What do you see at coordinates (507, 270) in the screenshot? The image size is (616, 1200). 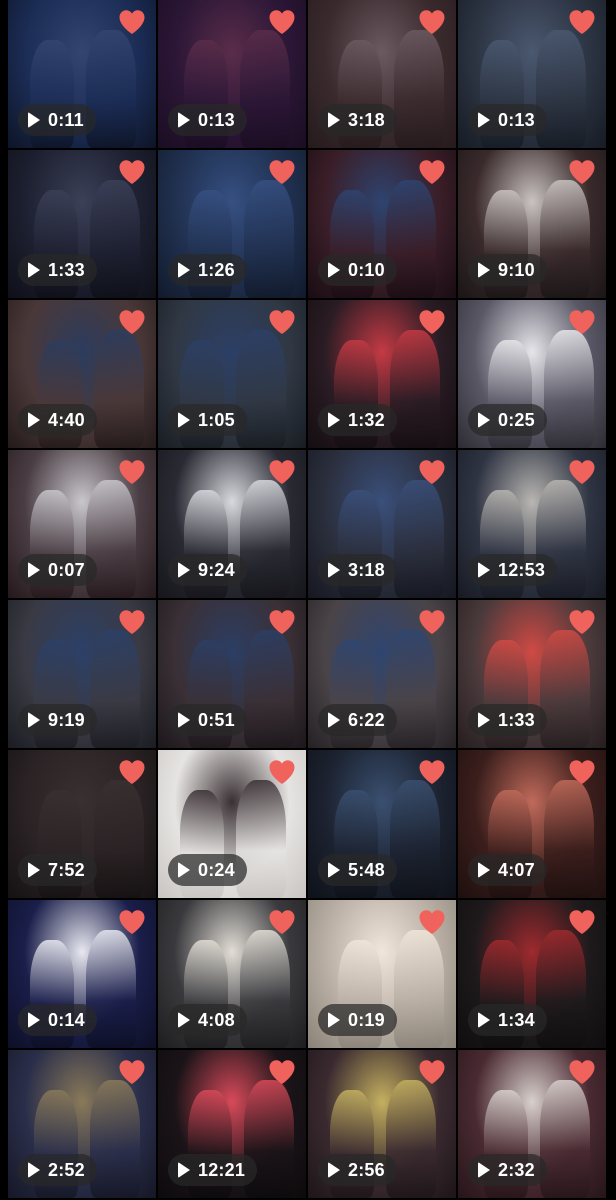 I see `duration-badge: 9:10` at bounding box center [507, 270].